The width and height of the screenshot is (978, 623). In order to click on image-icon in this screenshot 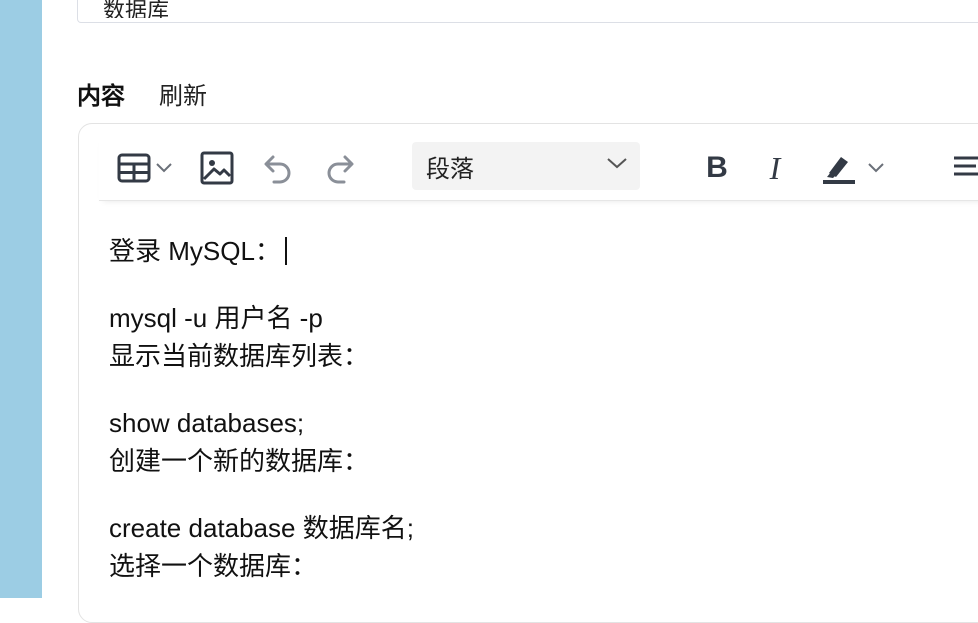, I will do `click(217, 168)`.